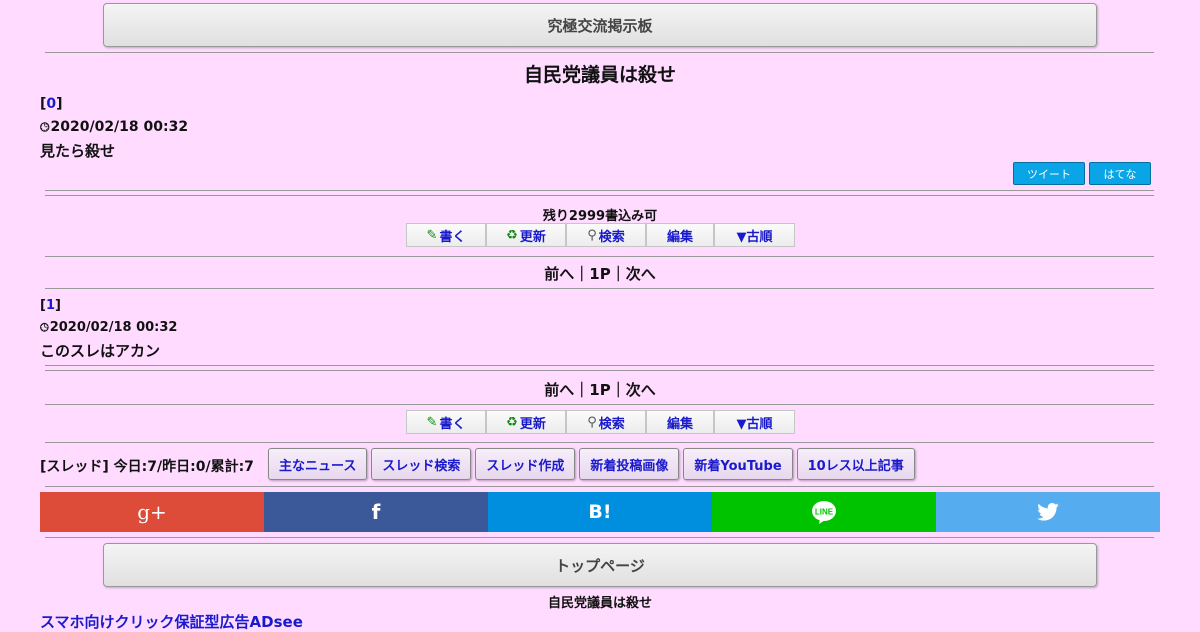  I want to click on twitter-icon, so click(1048, 512).